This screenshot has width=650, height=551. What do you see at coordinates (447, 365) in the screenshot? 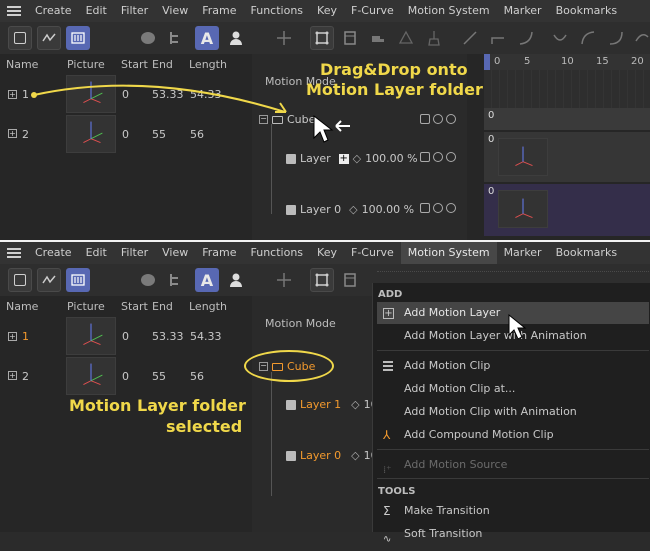
I see `item-label: Add Motion Clip` at bounding box center [447, 365].